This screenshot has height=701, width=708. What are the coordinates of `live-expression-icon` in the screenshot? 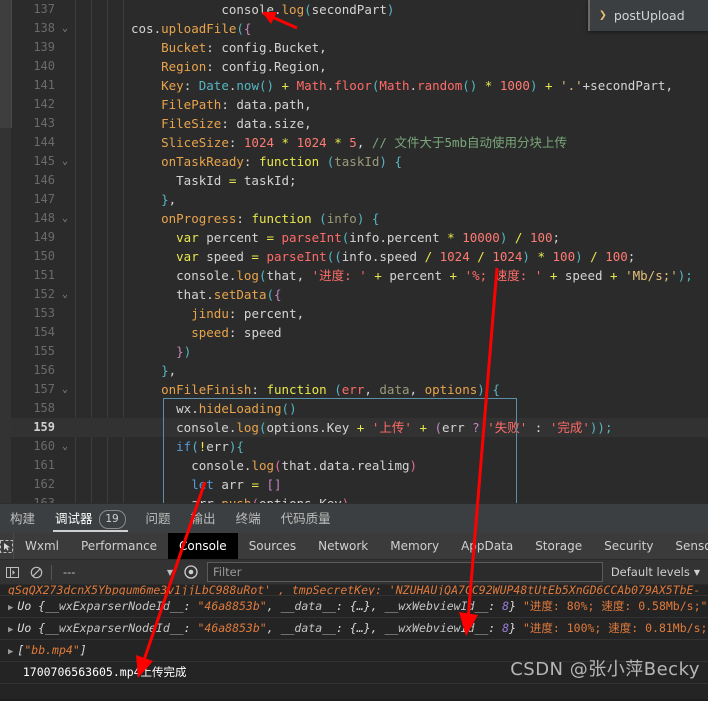 It's located at (191, 572).